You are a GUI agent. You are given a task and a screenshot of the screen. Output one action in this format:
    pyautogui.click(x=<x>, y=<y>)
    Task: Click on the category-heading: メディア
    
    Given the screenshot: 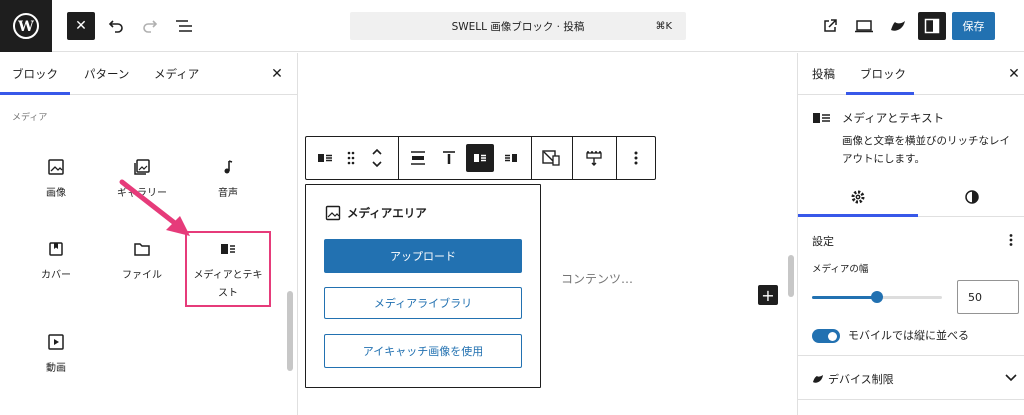 What is the action you would take?
    pyautogui.click(x=30, y=118)
    